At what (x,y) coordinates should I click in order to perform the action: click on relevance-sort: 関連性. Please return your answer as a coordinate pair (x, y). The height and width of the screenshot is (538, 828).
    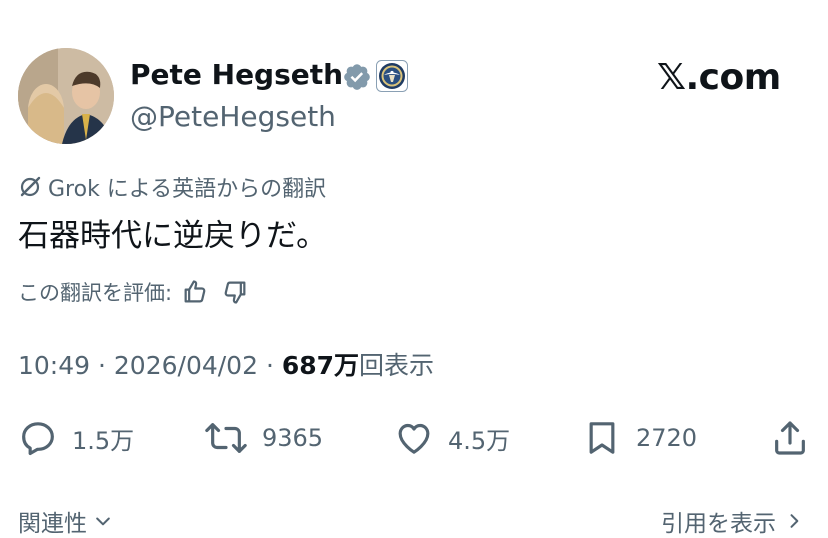
    Looking at the image, I should click on (65, 521).